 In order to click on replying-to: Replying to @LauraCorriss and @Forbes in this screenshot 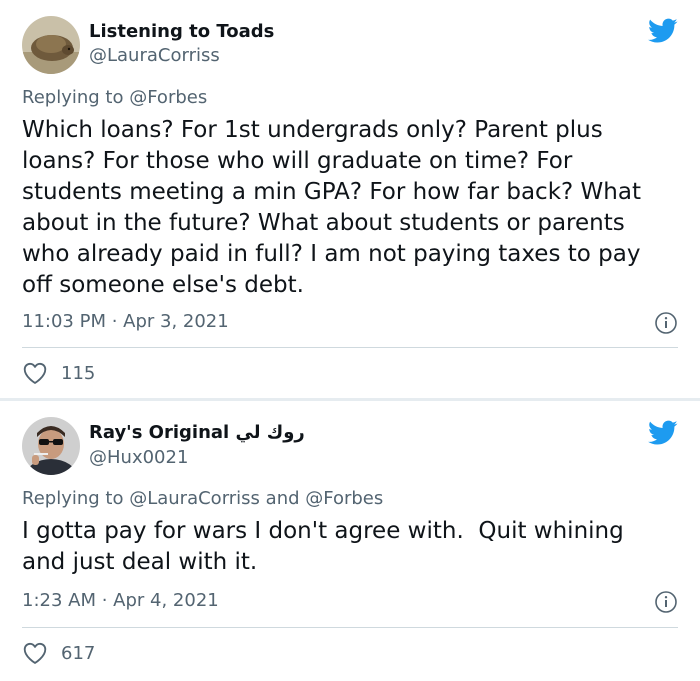, I will do `click(202, 498)`.